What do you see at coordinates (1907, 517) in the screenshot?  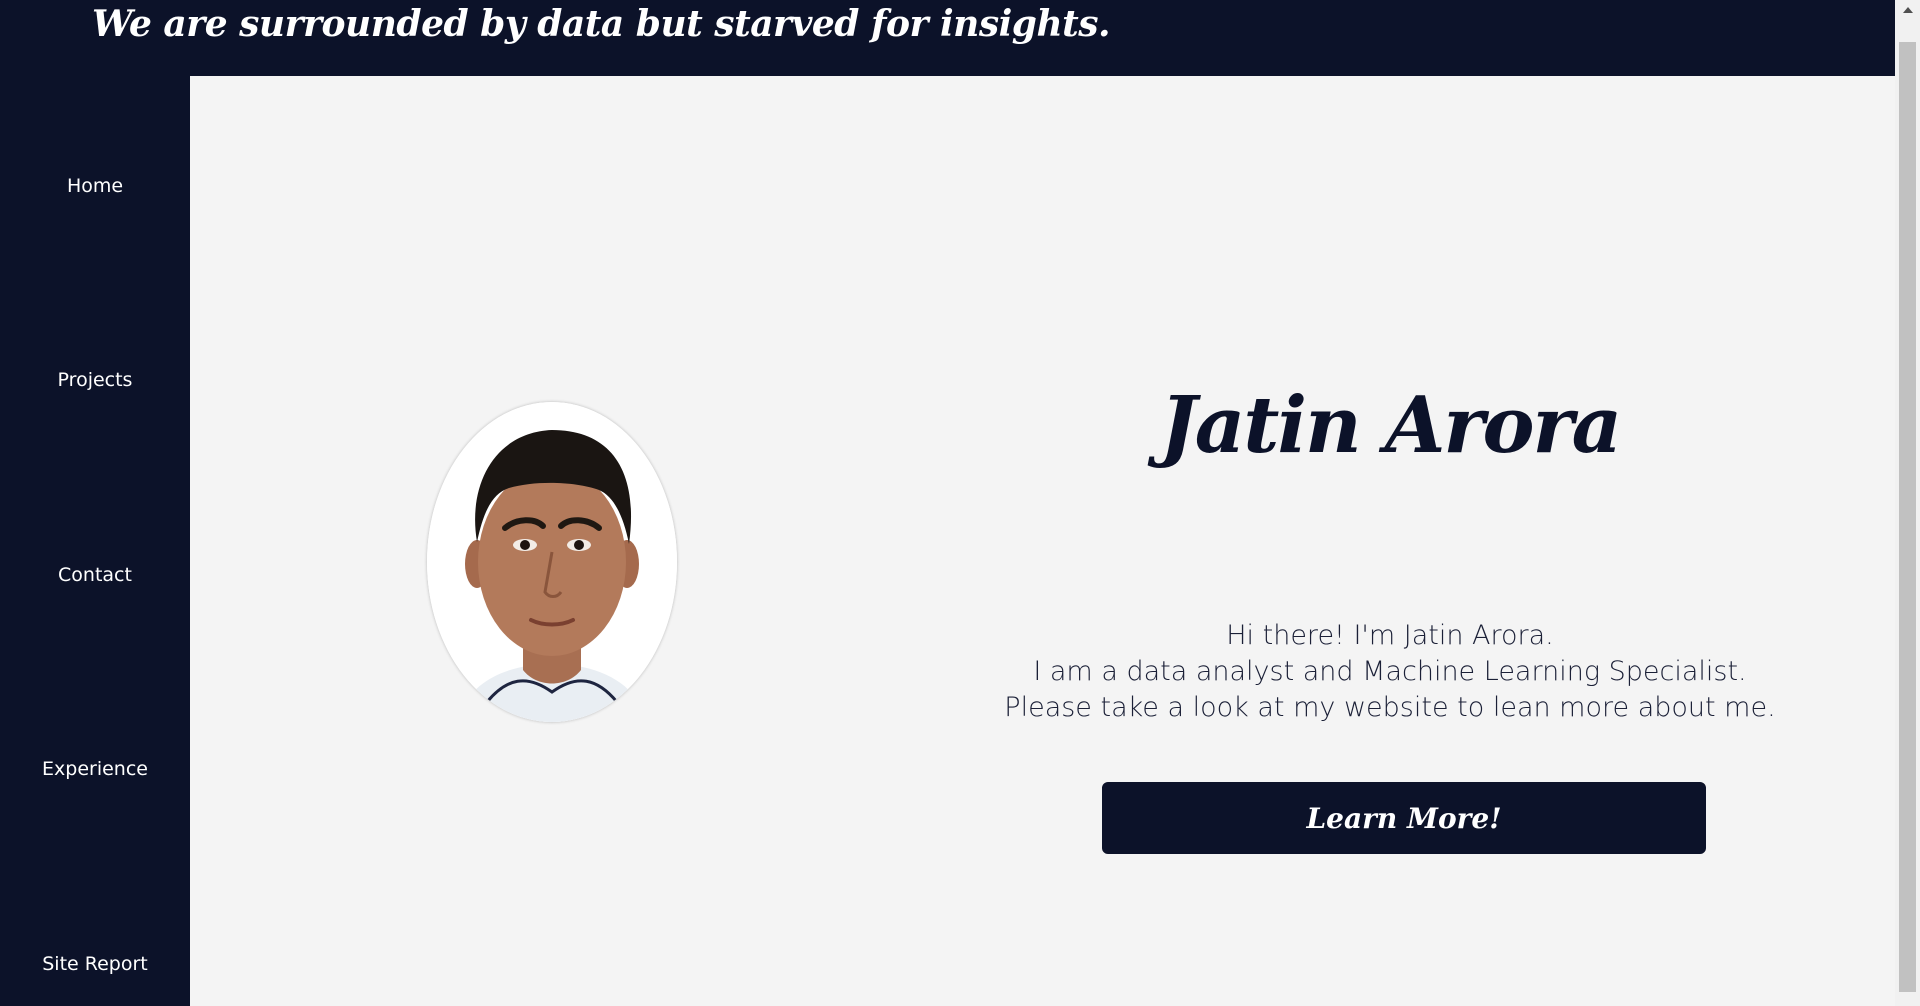 I see `scrollbar-thumb` at bounding box center [1907, 517].